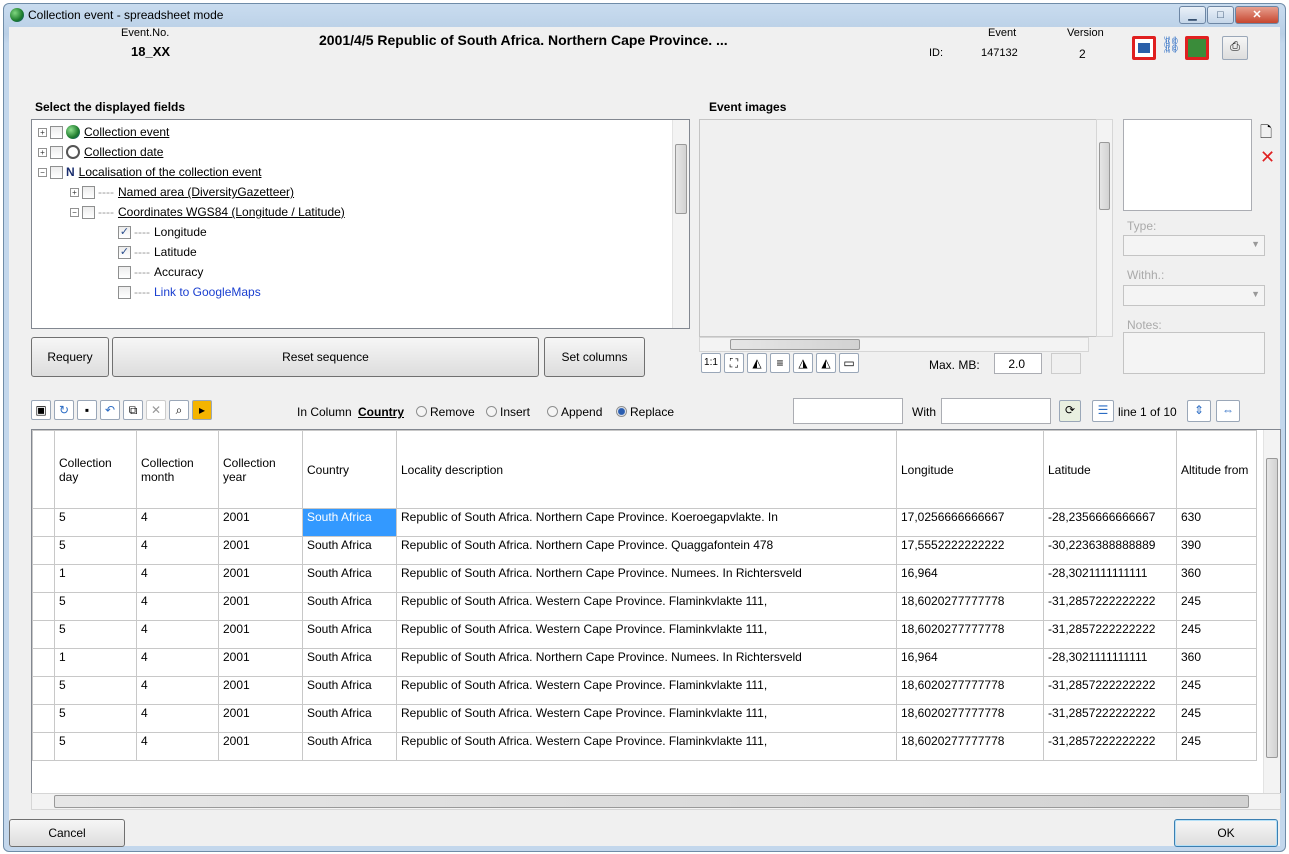  What do you see at coordinates (757, 363) in the screenshot?
I see `flip-h-icon: ◭` at bounding box center [757, 363].